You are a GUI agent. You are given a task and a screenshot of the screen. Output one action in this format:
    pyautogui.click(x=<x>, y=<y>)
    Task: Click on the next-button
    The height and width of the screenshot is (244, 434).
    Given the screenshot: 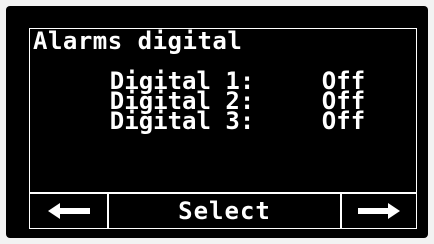 What is the action you would take?
    pyautogui.click(x=379, y=211)
    